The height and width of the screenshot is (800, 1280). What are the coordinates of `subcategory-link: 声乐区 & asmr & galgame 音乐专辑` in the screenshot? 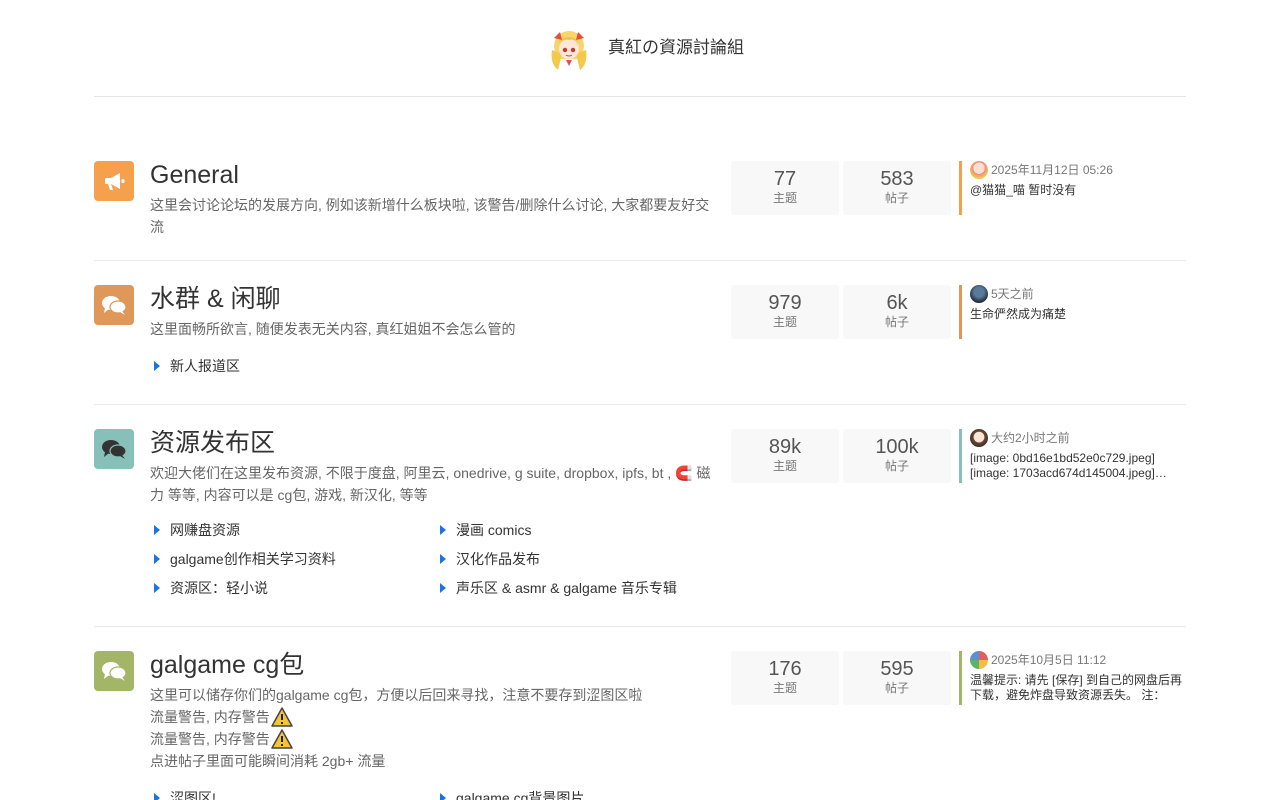 It's located at (558, 588).